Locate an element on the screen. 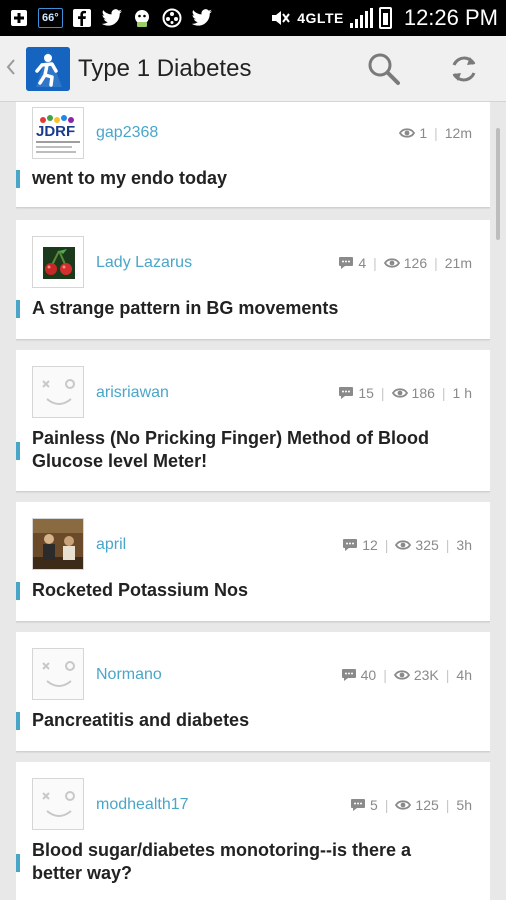  post-username: arisriawan is located at coordinates (132, 393).